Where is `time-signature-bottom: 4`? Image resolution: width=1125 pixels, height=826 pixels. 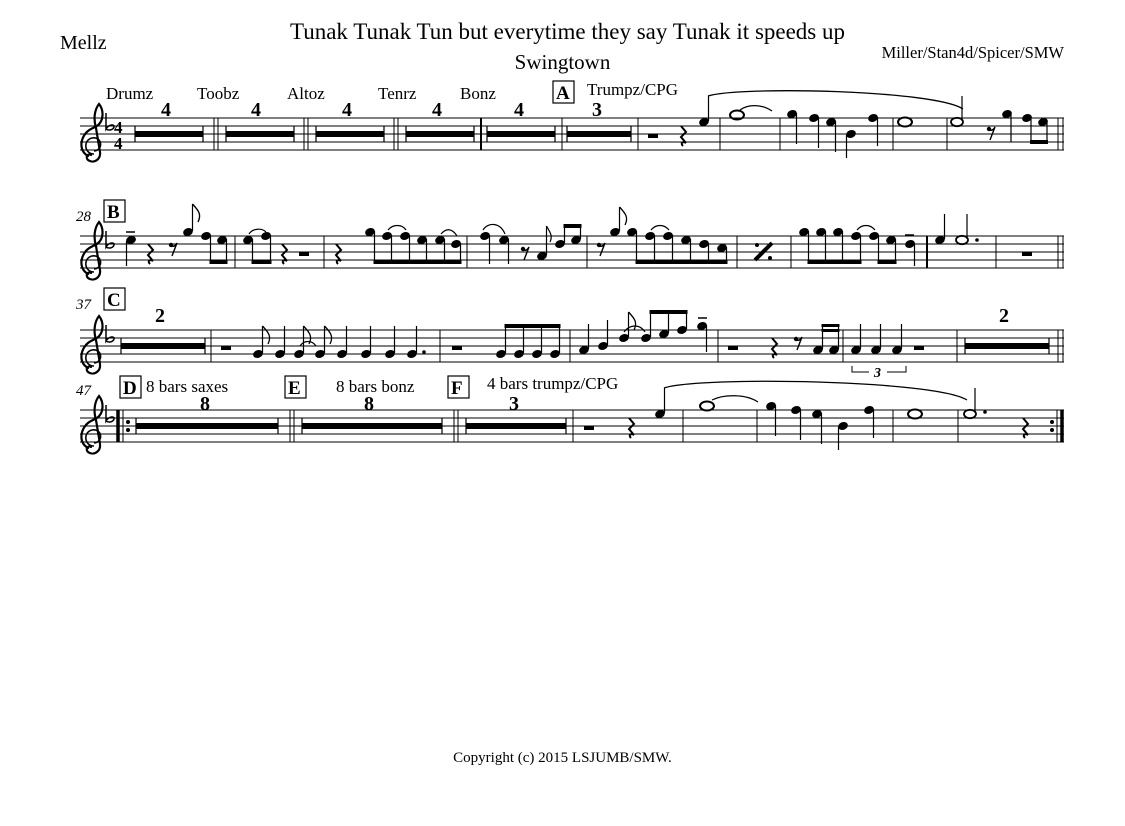 time-signature-bottom: 4 is located at coordinates (118, 143).